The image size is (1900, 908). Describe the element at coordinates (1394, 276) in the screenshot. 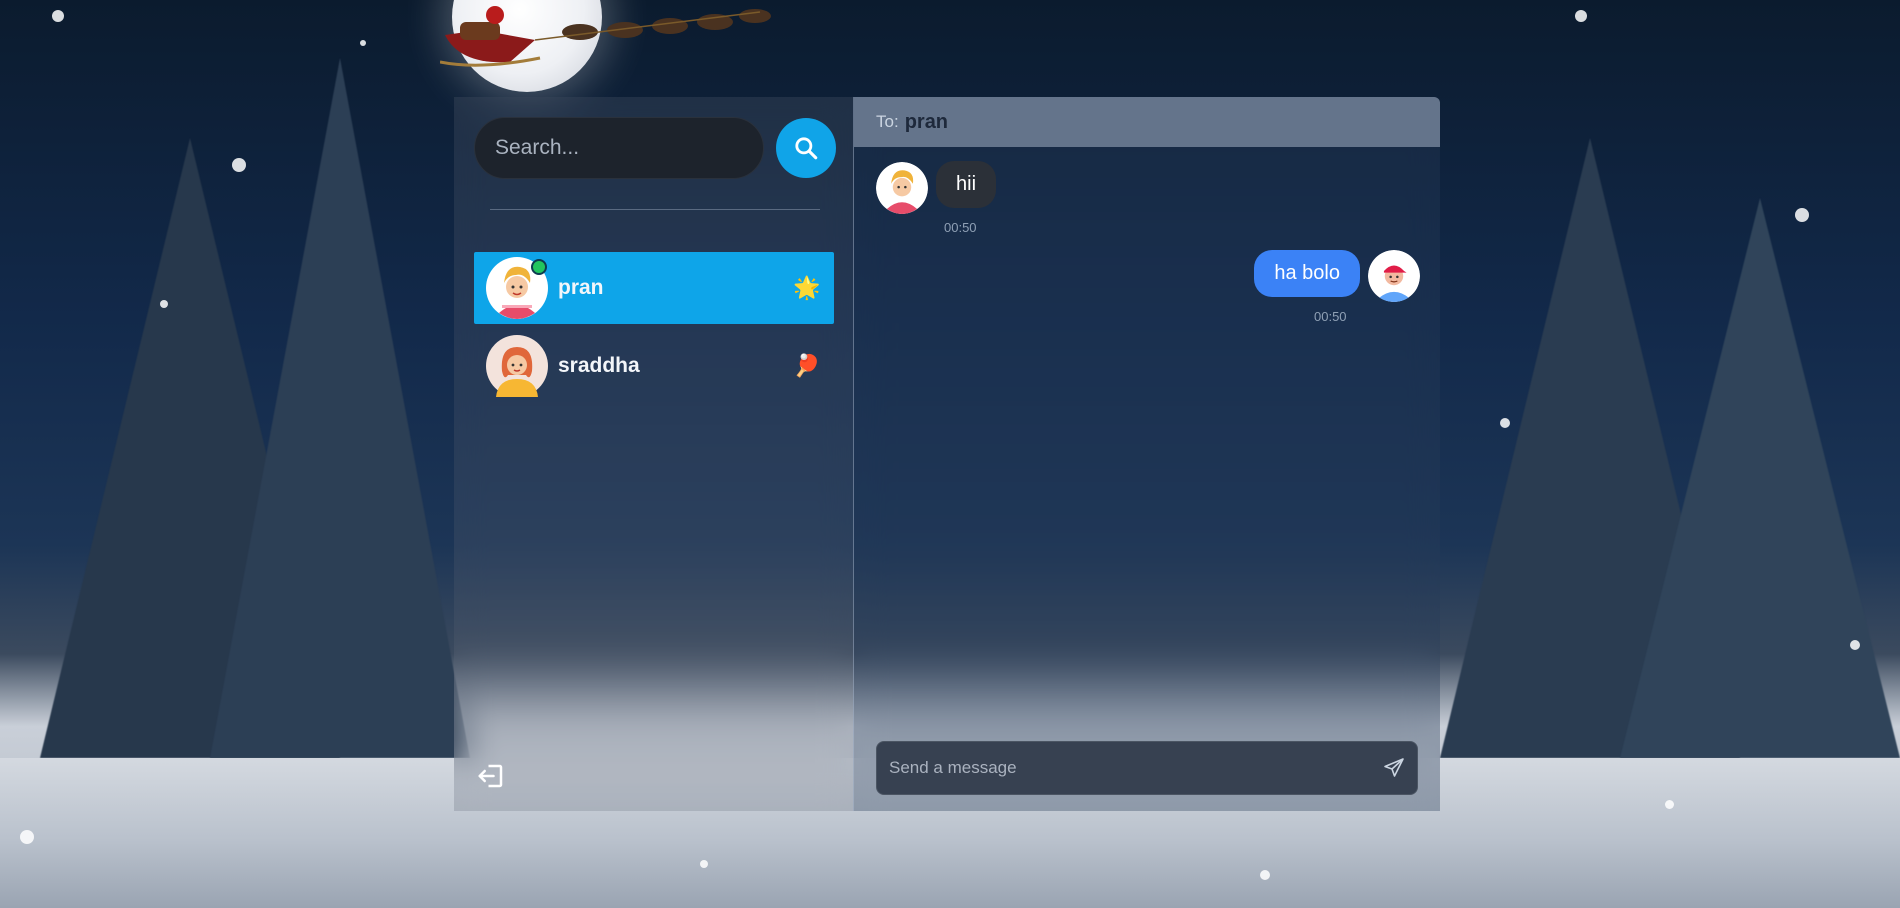

I see `own-avatar` at that location.